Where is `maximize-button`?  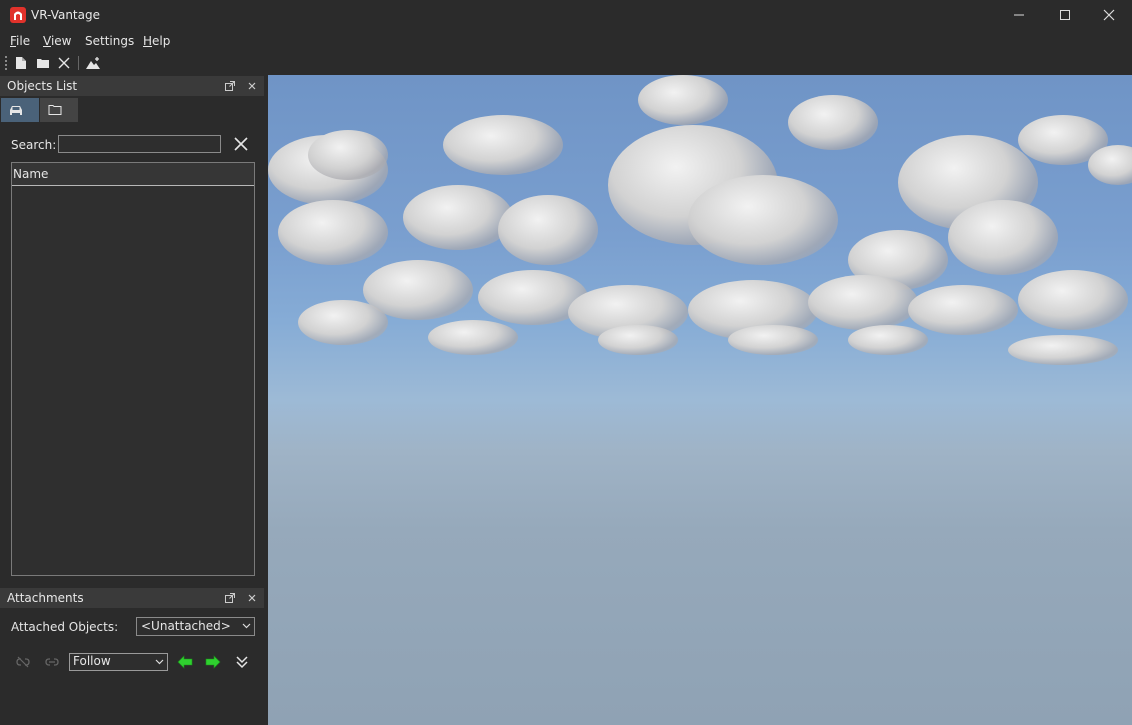
maximize-button is located at coordinates (1065, 15).